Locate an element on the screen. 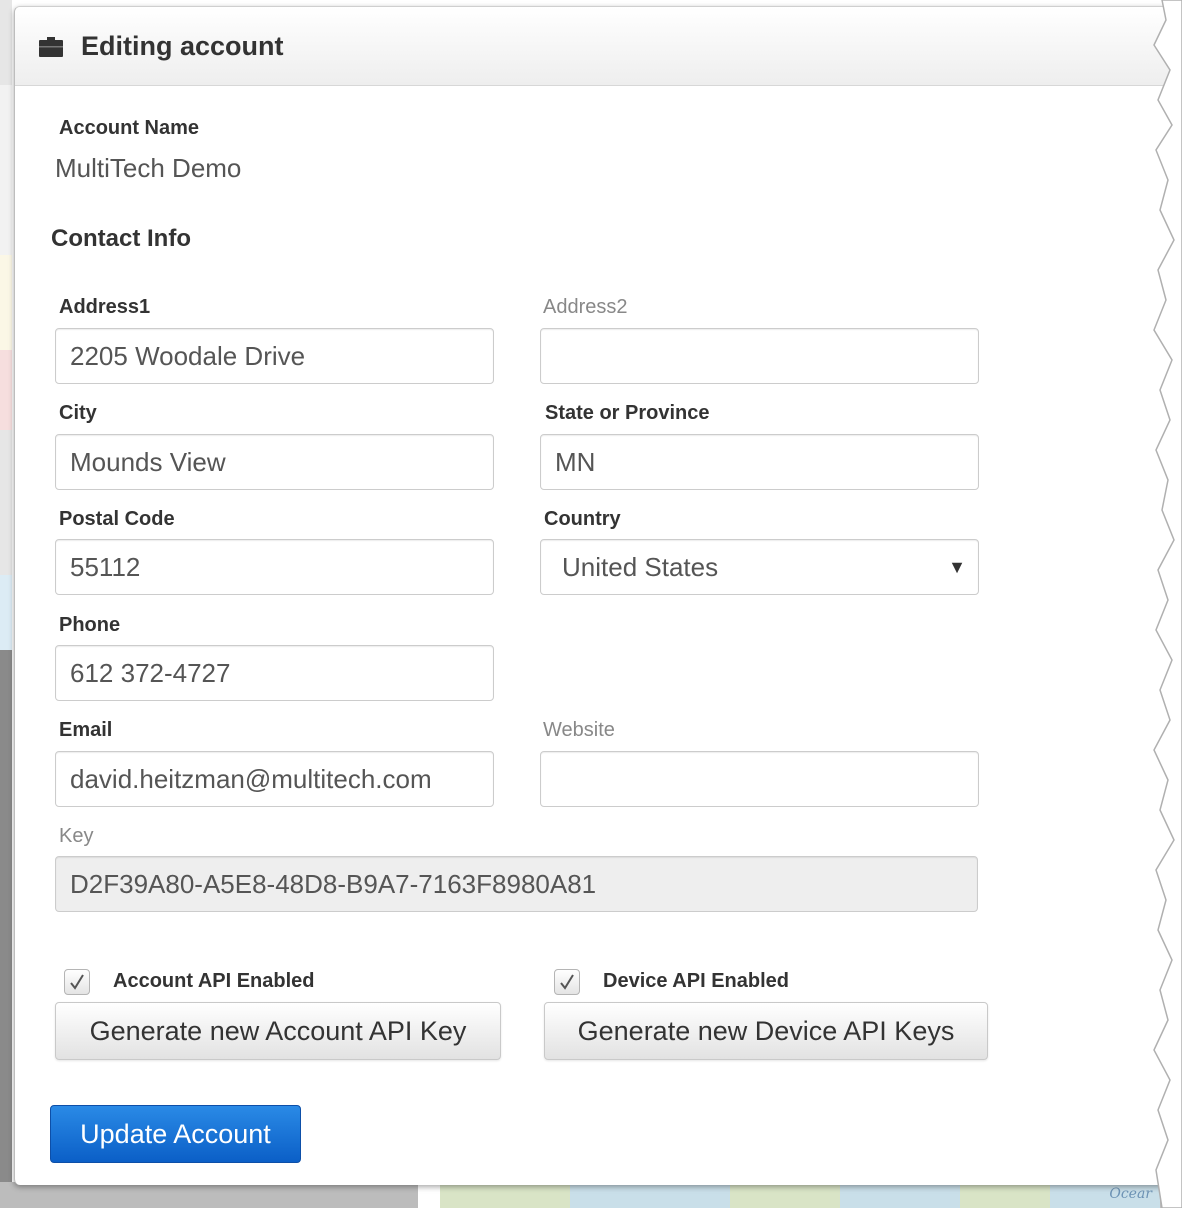 Image resolution: width=1182 pixels, height=1208 pixels. account-api-enabled-checkbox is located at coordinates (77, 982).